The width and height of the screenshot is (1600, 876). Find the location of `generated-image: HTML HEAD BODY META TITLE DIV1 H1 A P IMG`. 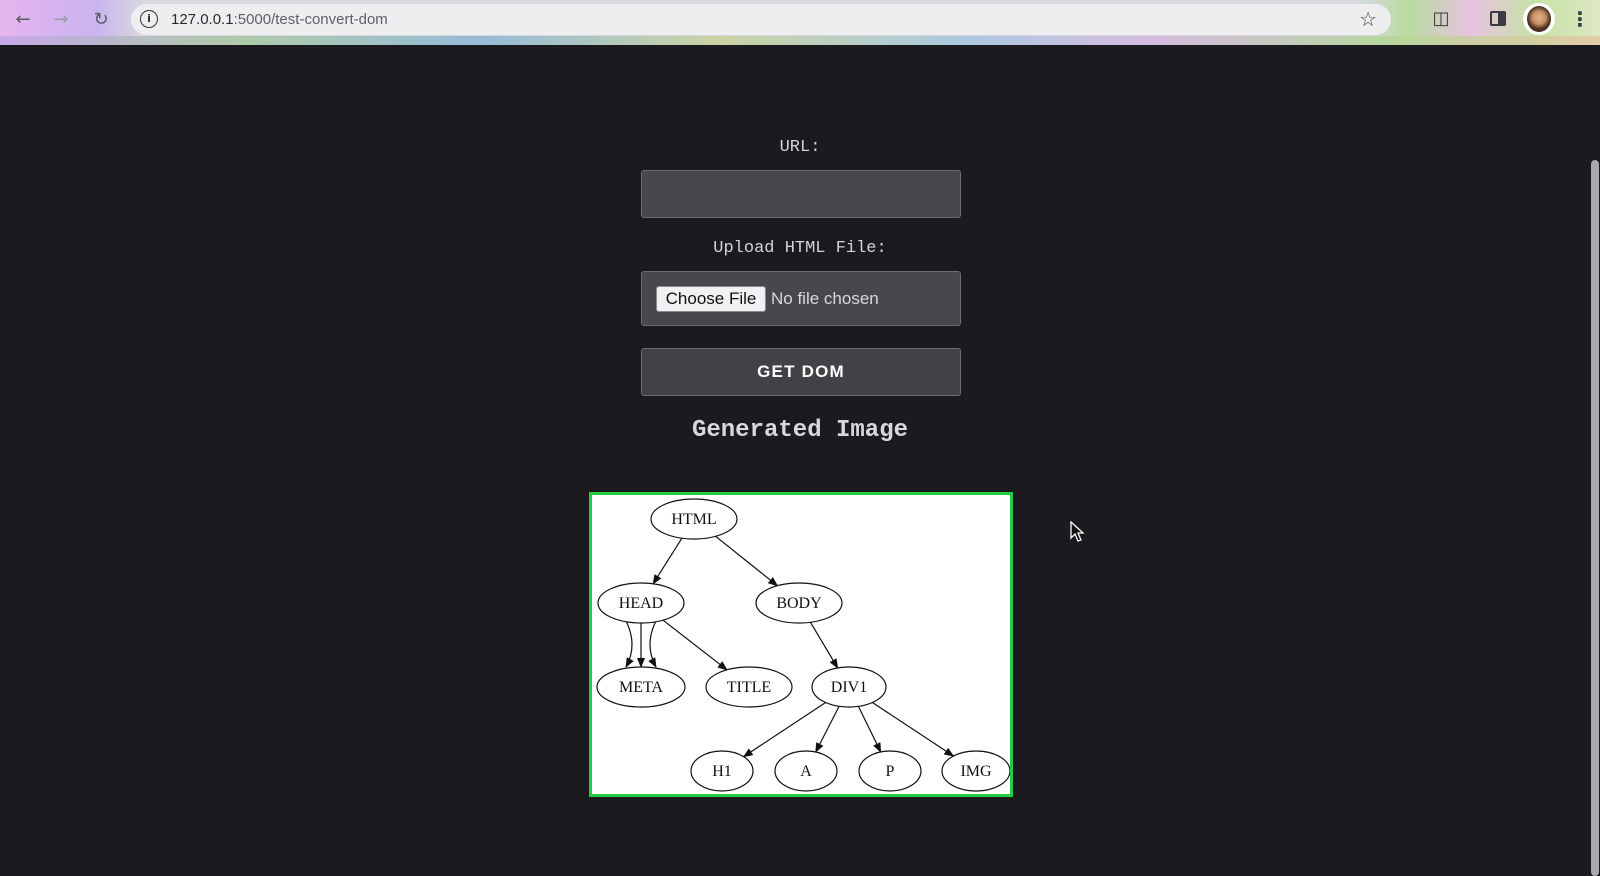

generated-image: HTML HEAD BODY META TITLE DIV1 H1 A P IMG is located at coordinates (801, 644).